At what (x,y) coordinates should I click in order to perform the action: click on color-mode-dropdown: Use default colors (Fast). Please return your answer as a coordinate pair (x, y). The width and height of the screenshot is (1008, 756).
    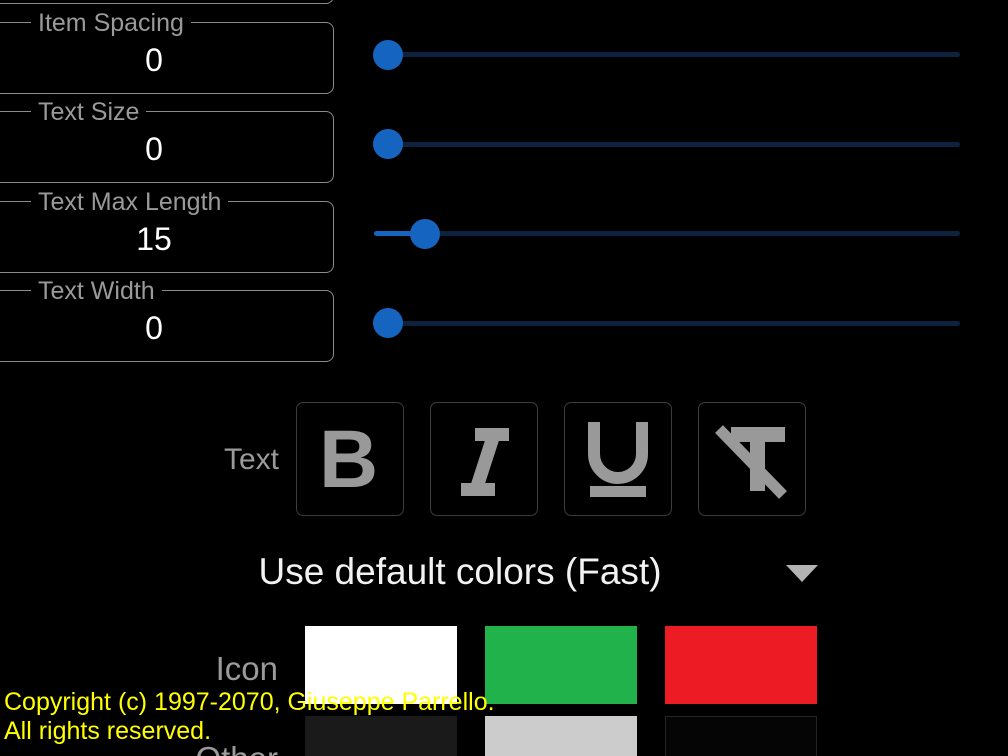
    Looking at the image, I should click on (495, 574).